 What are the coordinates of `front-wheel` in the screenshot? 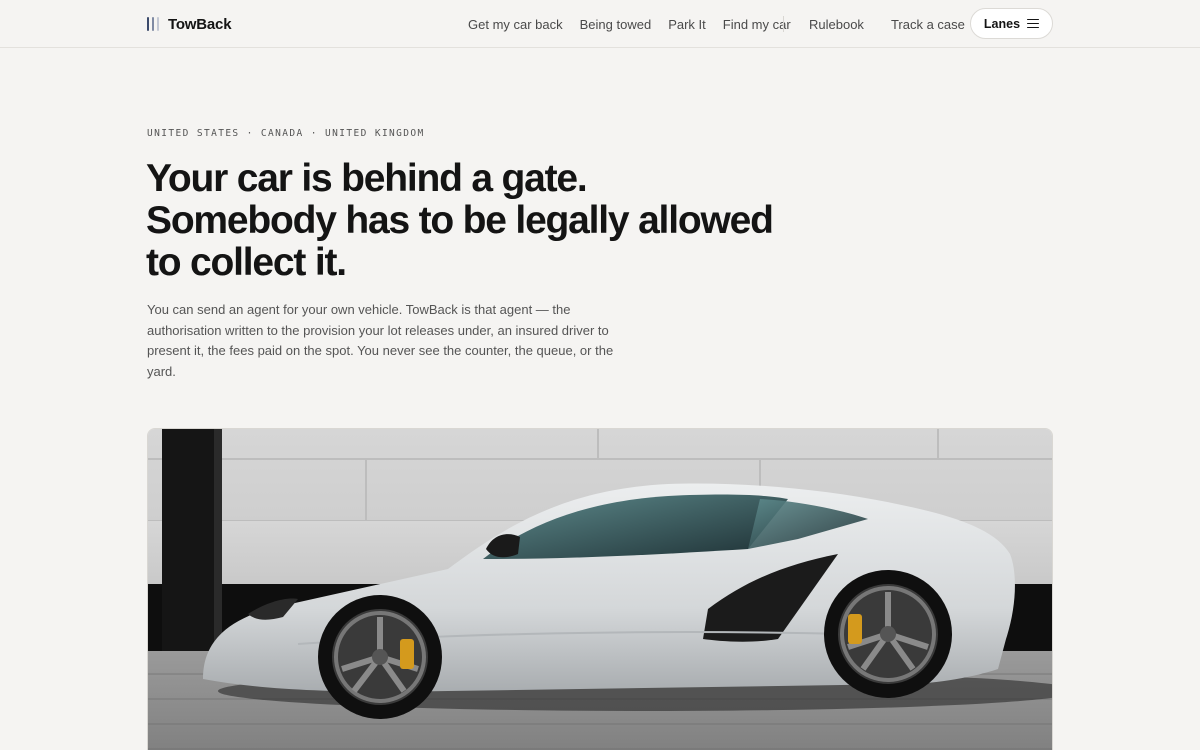 It's located at (380, 657).